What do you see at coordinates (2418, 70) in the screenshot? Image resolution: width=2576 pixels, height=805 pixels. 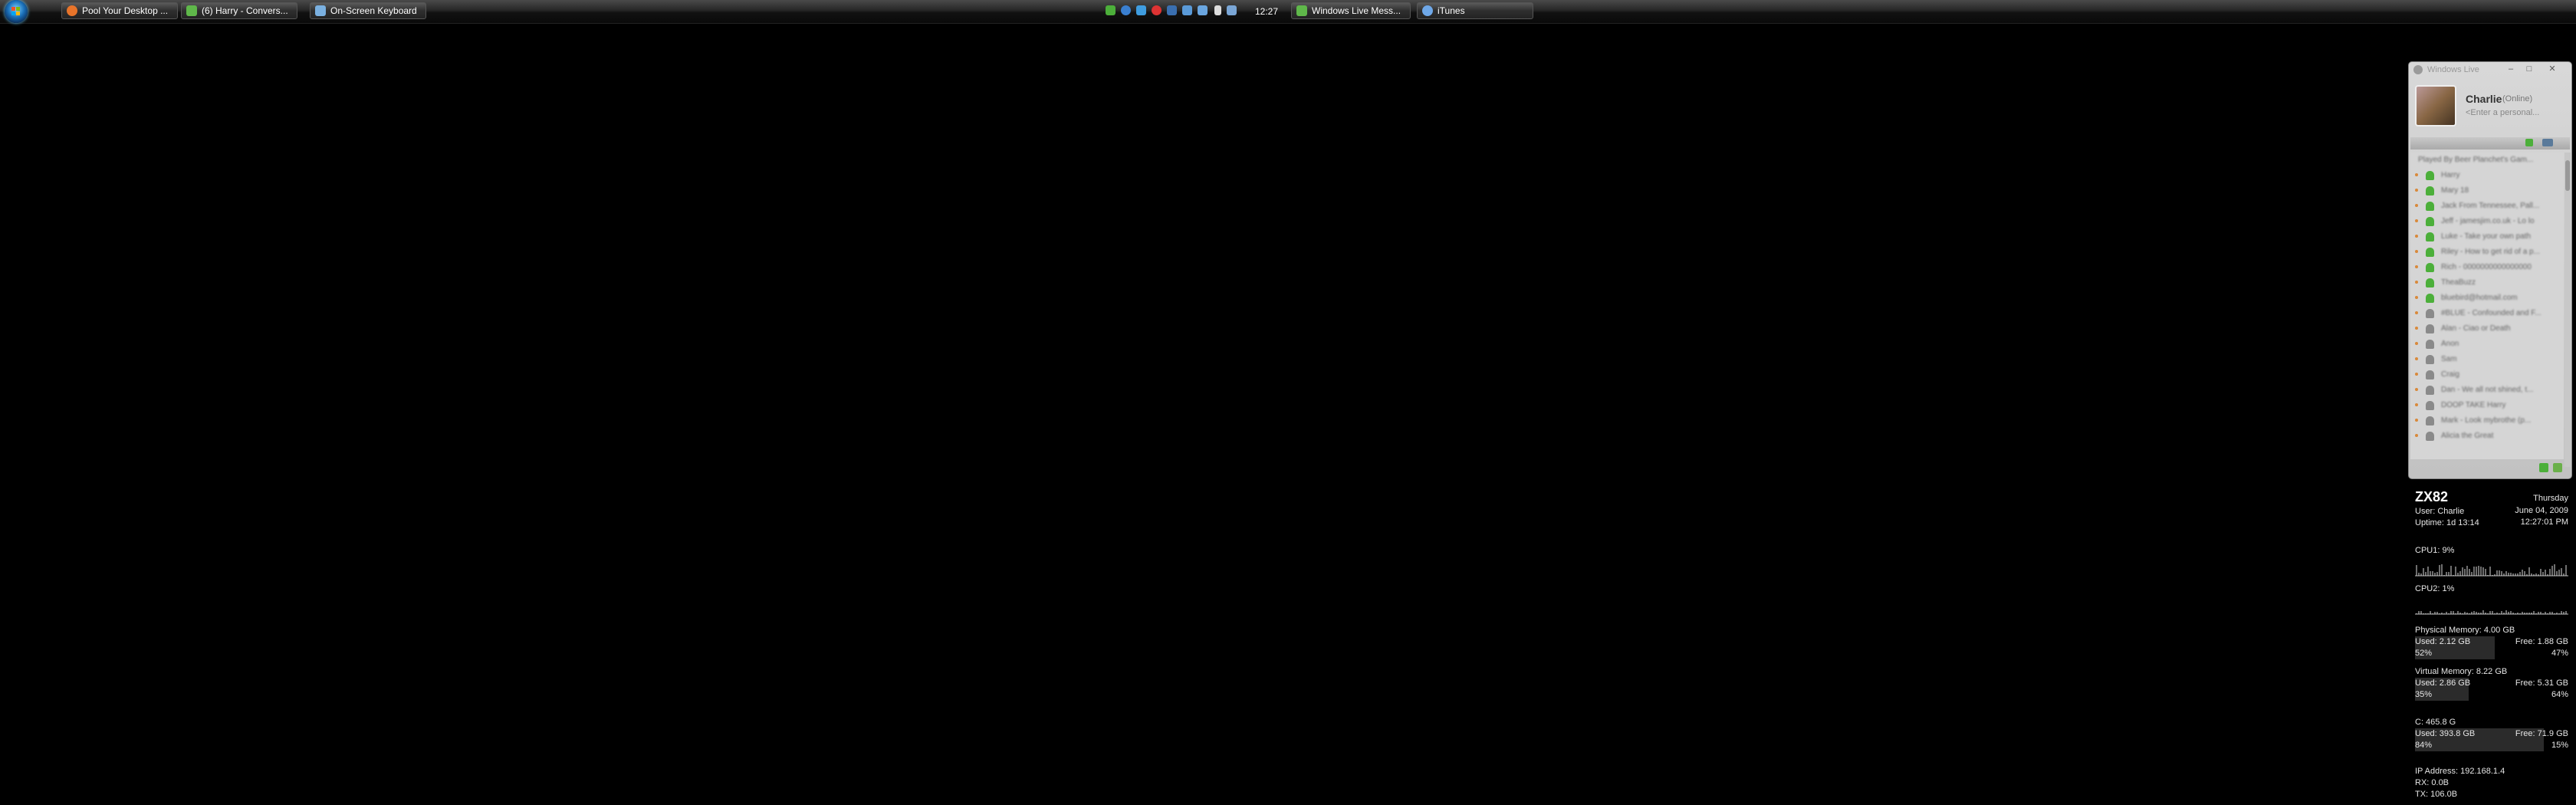 I see `messenger-logo-icon` at bounding box center [2418, 70].